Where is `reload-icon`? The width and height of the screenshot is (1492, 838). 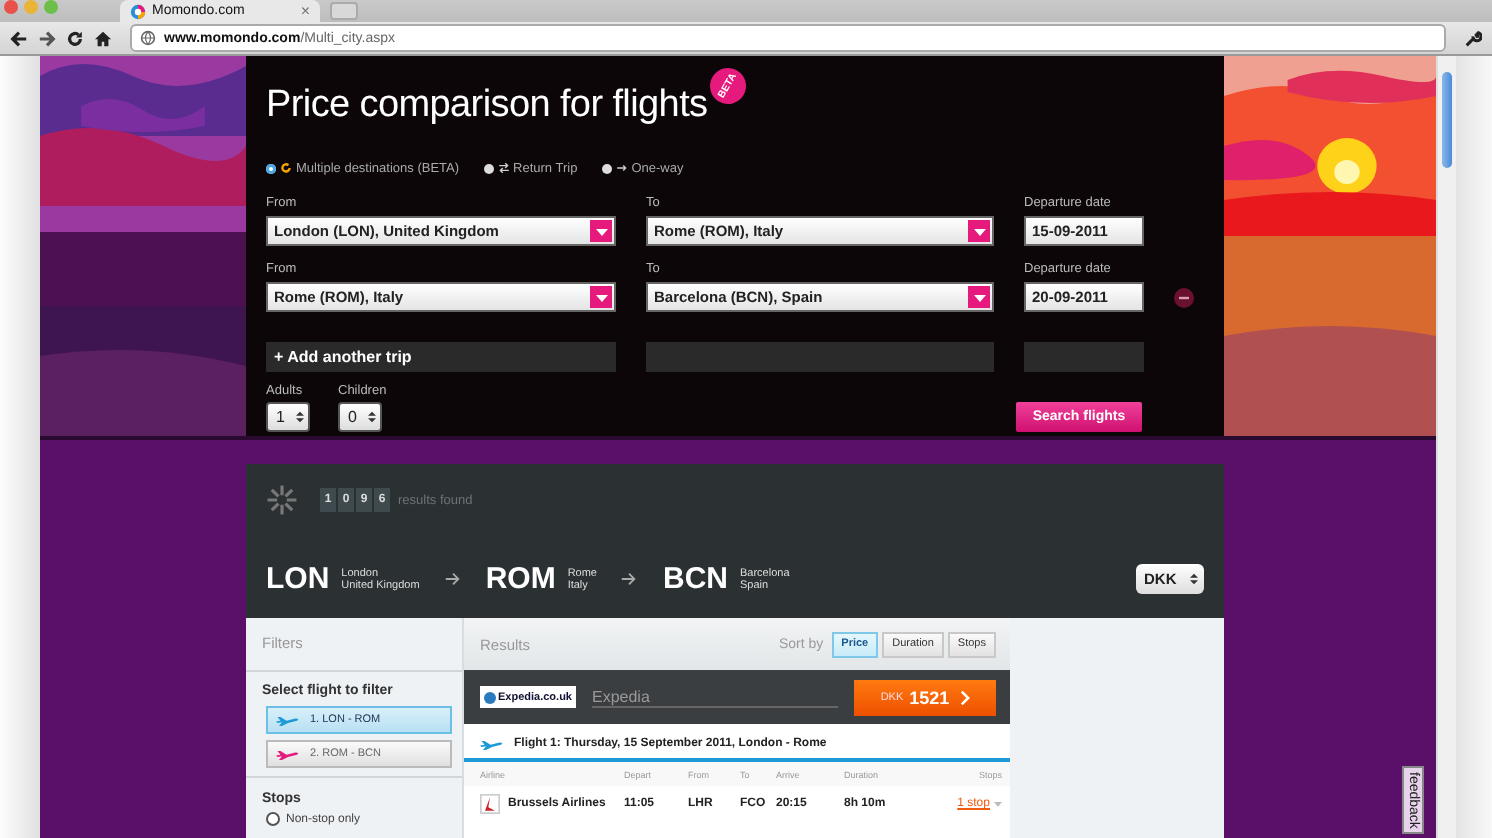 reload-icon is located at coordinates (75, 38).